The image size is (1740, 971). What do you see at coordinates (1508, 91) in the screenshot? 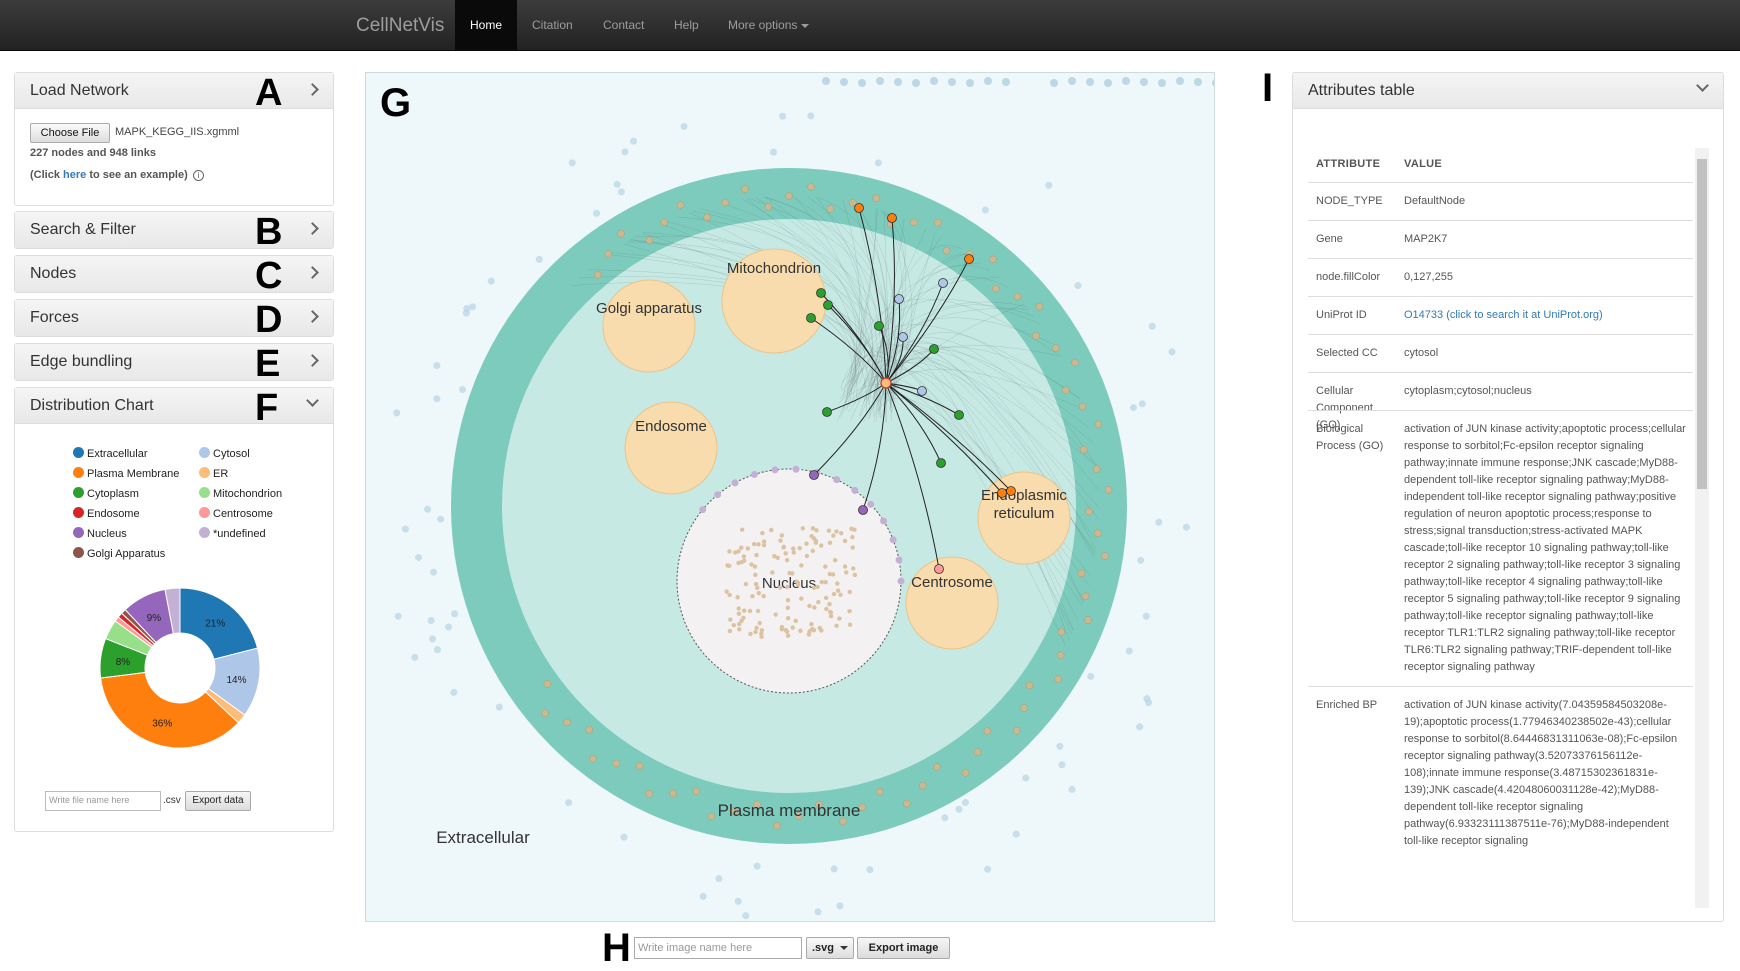
I see `attributes-header: Attributes table` at bounding box center [1508, 91].